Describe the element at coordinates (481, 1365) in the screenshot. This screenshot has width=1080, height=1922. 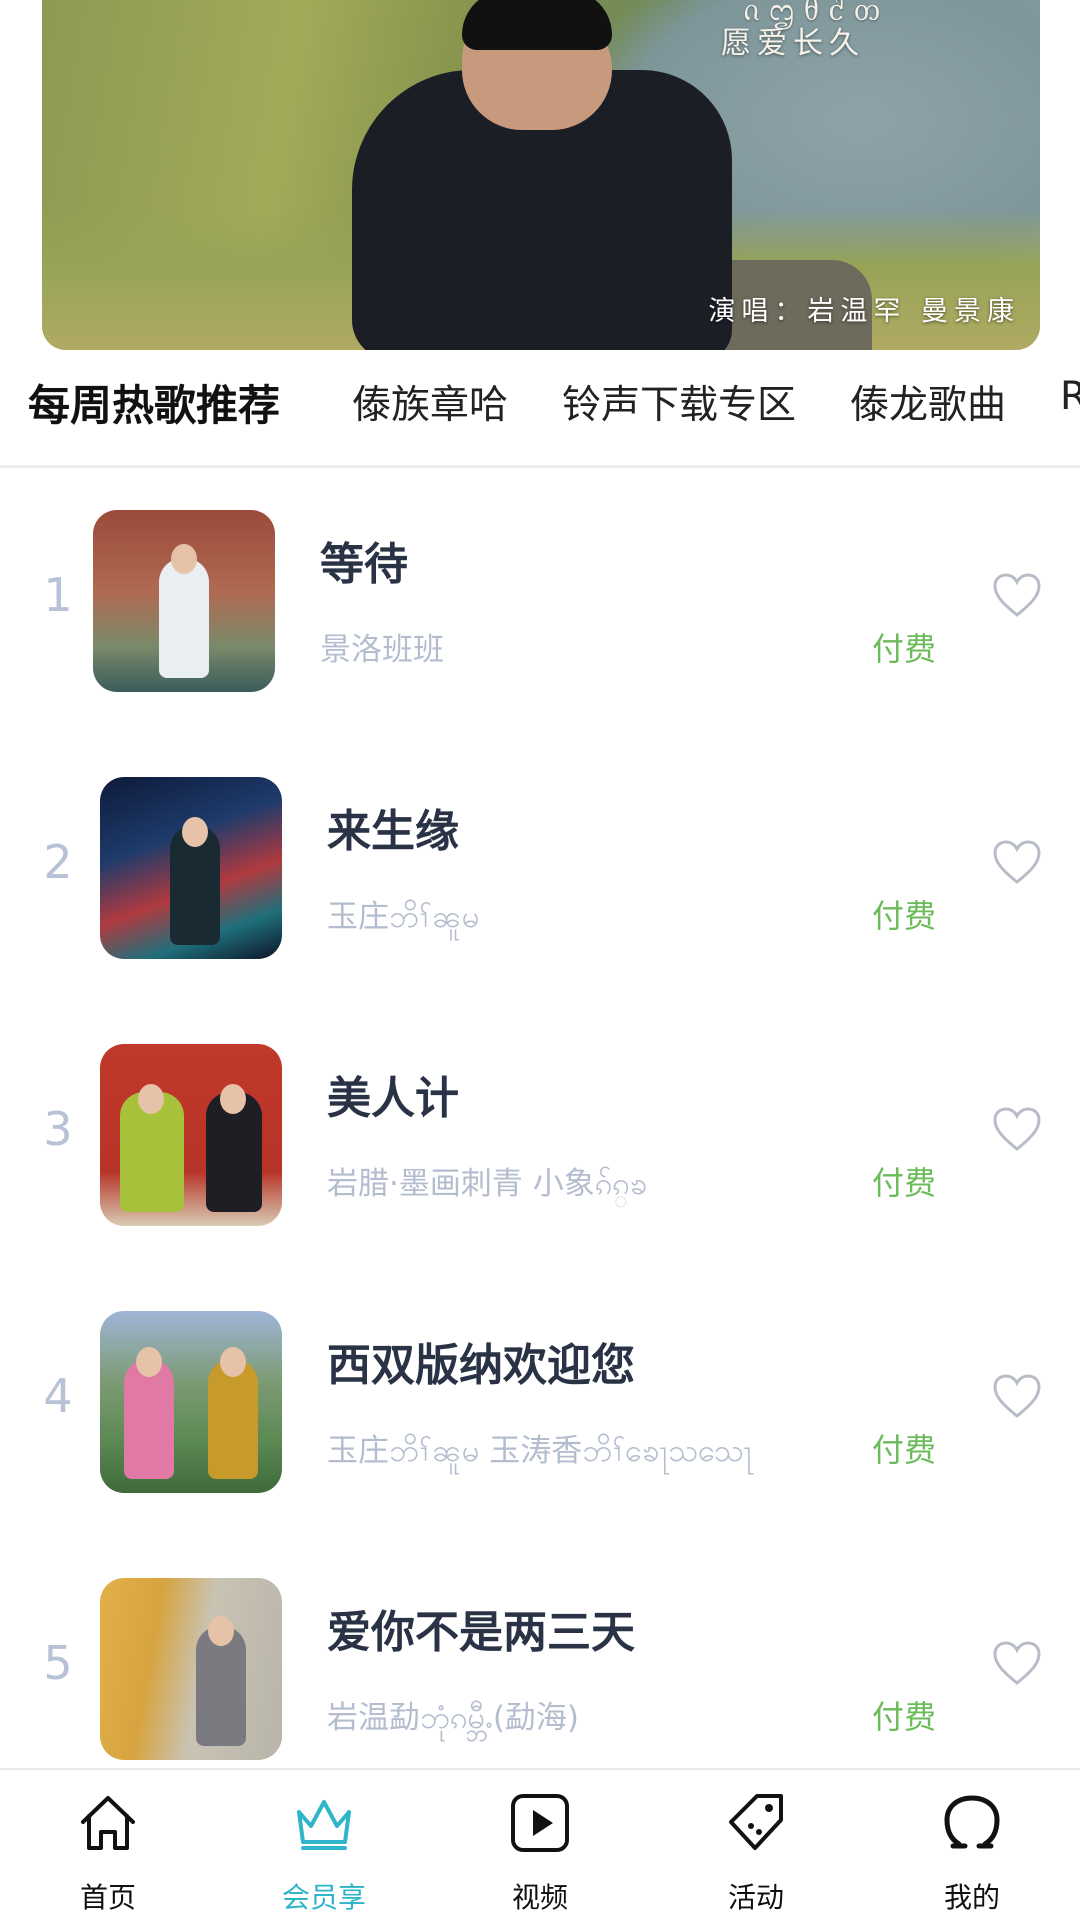
I see `song-title: 西双版纳欢迎您` at that location.